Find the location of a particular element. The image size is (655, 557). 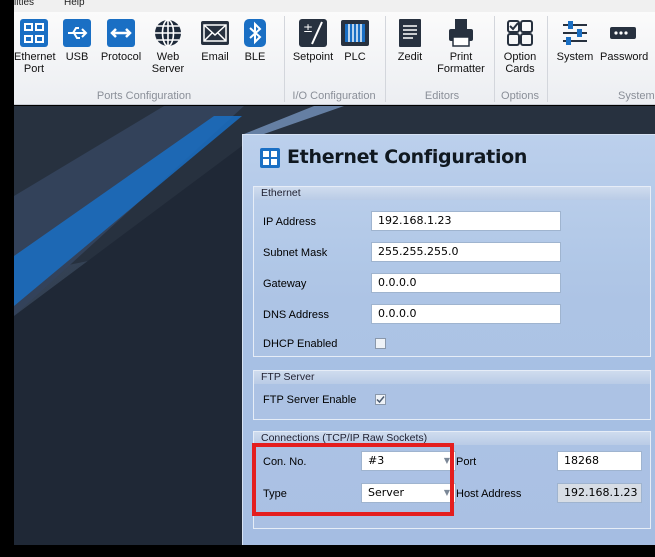

system-button: System is located at coordinates (575, 54).